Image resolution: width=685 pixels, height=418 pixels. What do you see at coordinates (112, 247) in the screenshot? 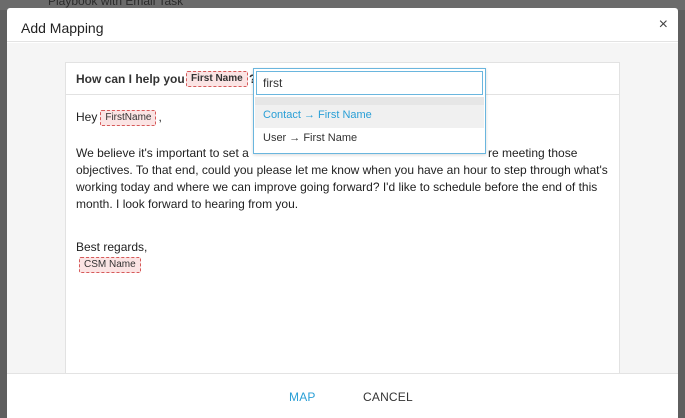
I see `signoff: Best regards,` at bounding box center [112, 247].